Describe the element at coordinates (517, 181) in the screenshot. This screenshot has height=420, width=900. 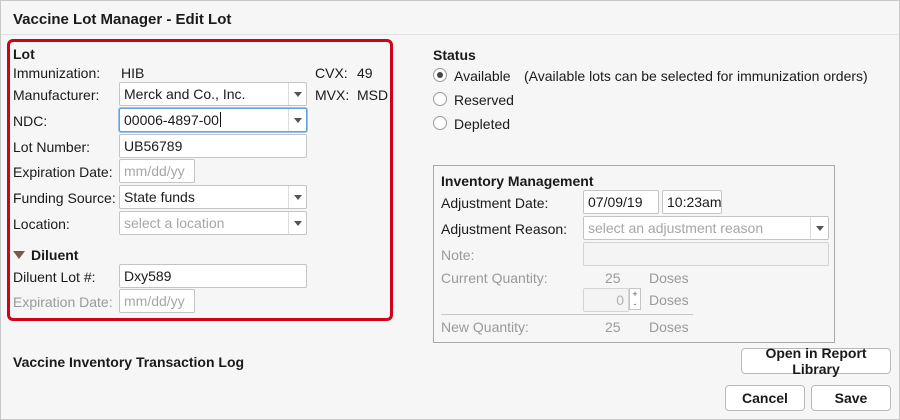
I see `inventory-heading: Inventory Management` at that location.